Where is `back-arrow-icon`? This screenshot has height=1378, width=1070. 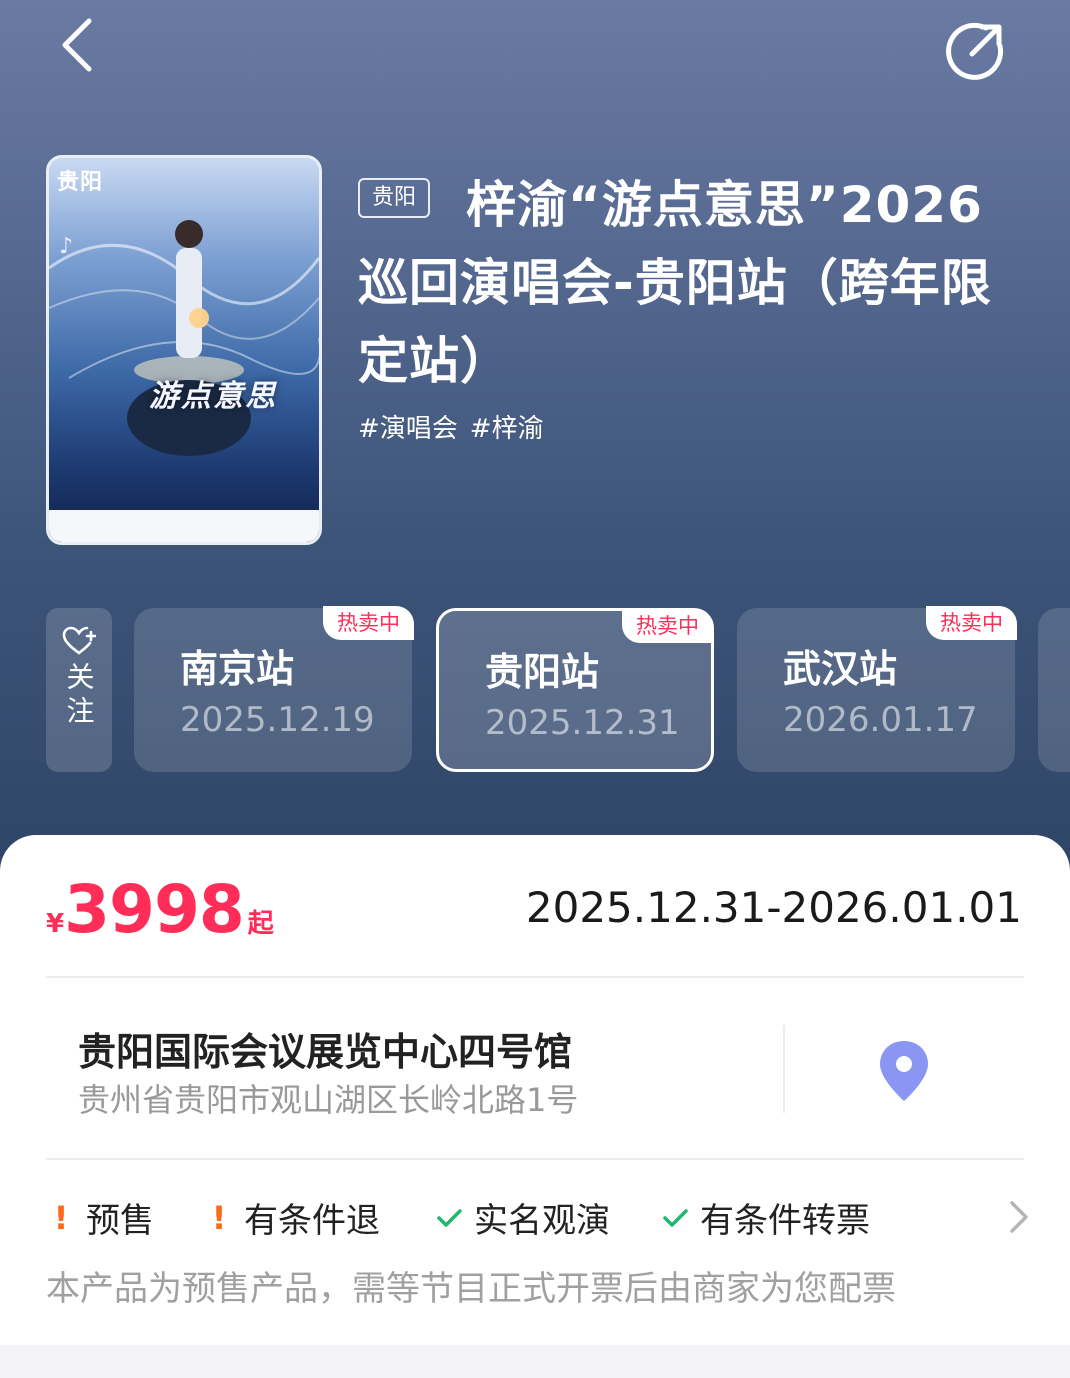 back-arrow-icon is located at coordinates (77, 45).